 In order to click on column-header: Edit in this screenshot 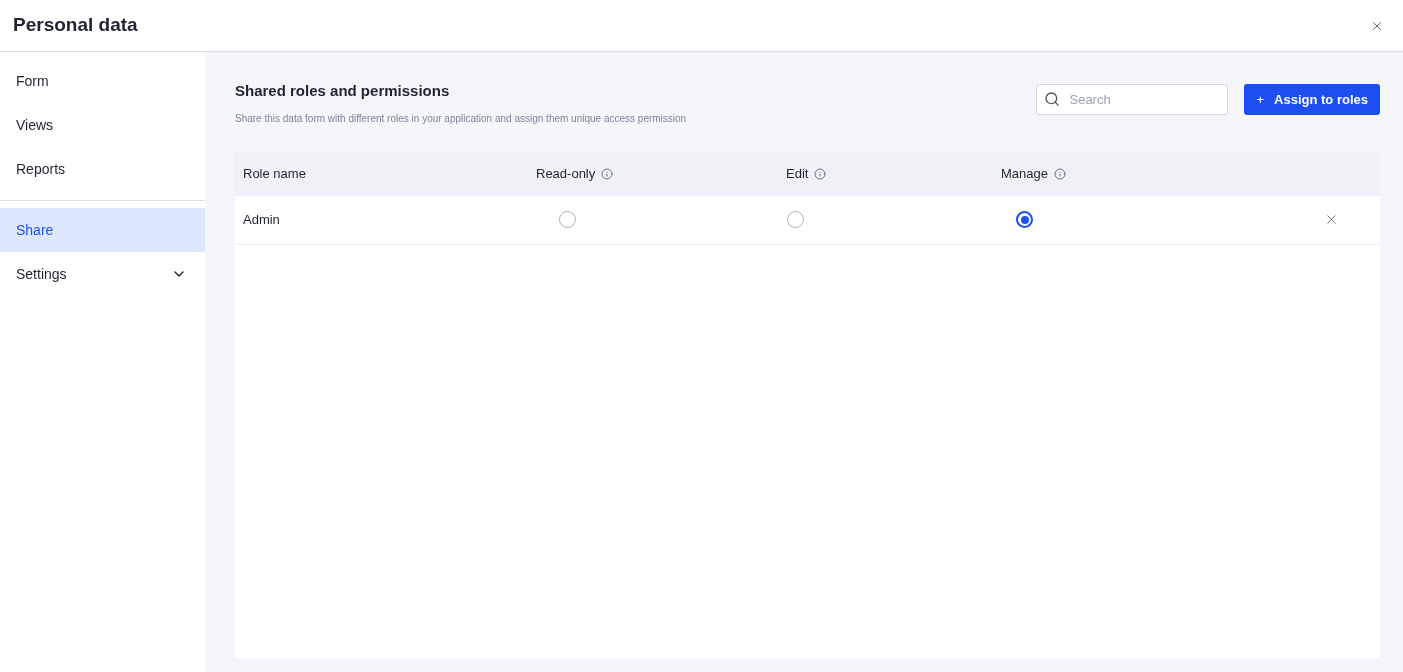, I will do `click(797, 173)`.